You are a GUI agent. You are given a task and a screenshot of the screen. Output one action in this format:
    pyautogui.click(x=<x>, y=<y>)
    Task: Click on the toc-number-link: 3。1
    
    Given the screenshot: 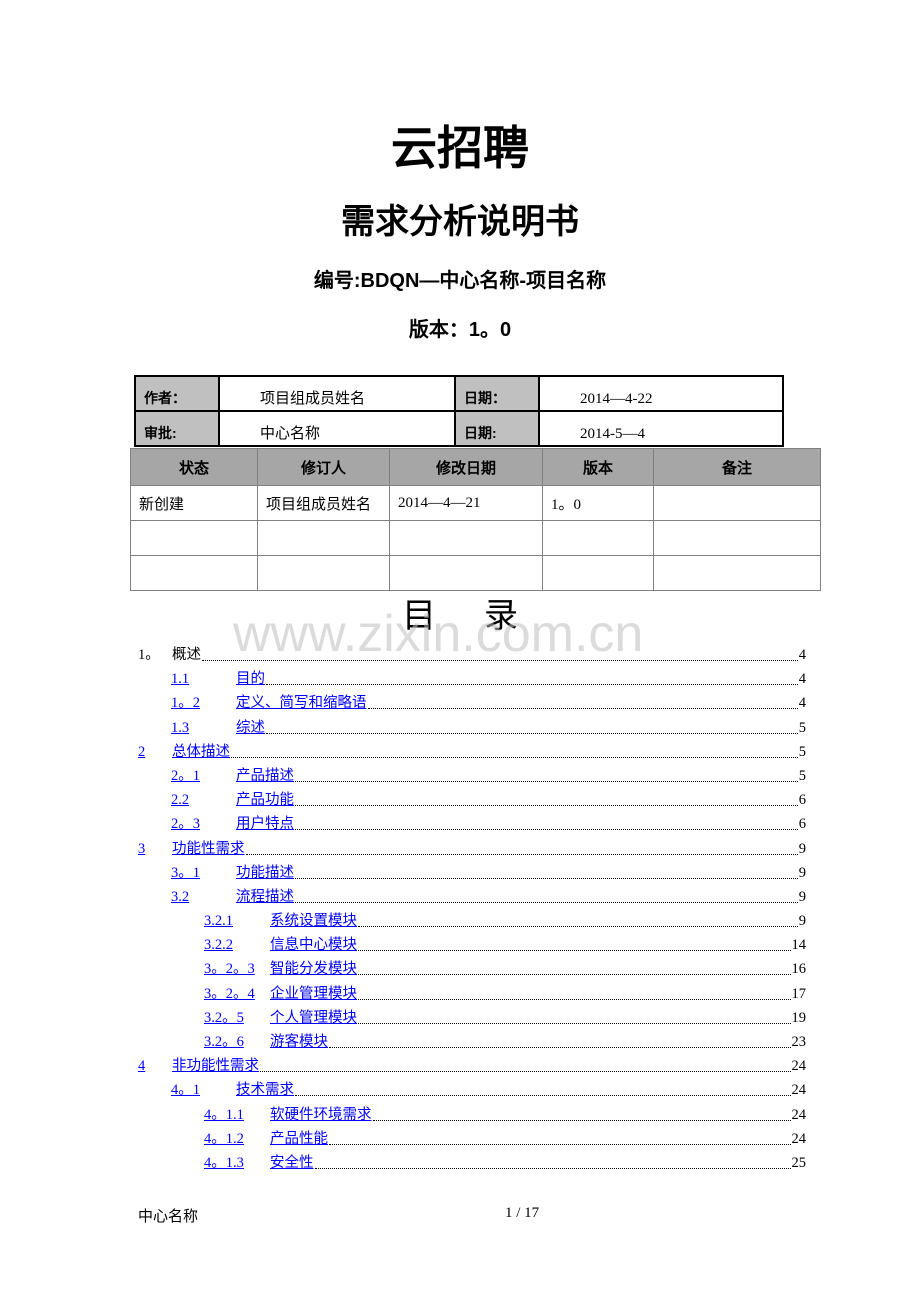 What is the action you would take?
    pyautogui.click(x=185, y=873)
    